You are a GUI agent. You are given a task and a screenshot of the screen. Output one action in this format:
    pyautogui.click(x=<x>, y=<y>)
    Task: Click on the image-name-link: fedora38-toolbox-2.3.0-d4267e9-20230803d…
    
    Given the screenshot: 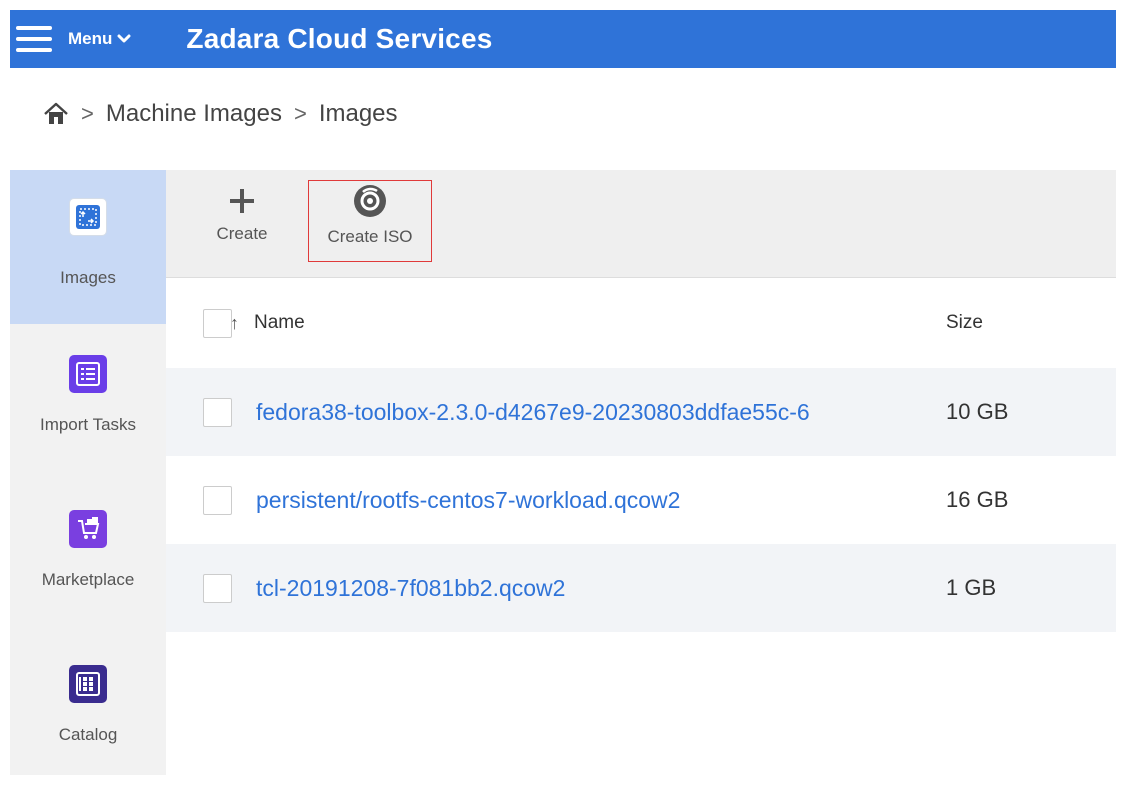 What is the action you would take?
    pyautogui.click(x=600, y=412)
    